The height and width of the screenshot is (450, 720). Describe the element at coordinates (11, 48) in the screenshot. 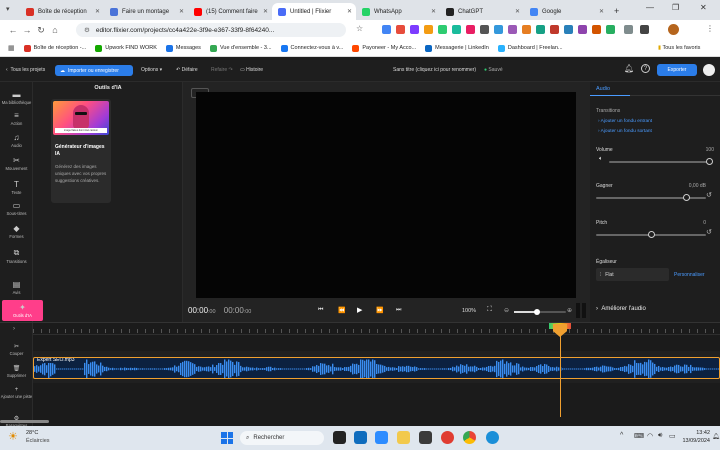

I see `apps-icon: ▦` at that location.